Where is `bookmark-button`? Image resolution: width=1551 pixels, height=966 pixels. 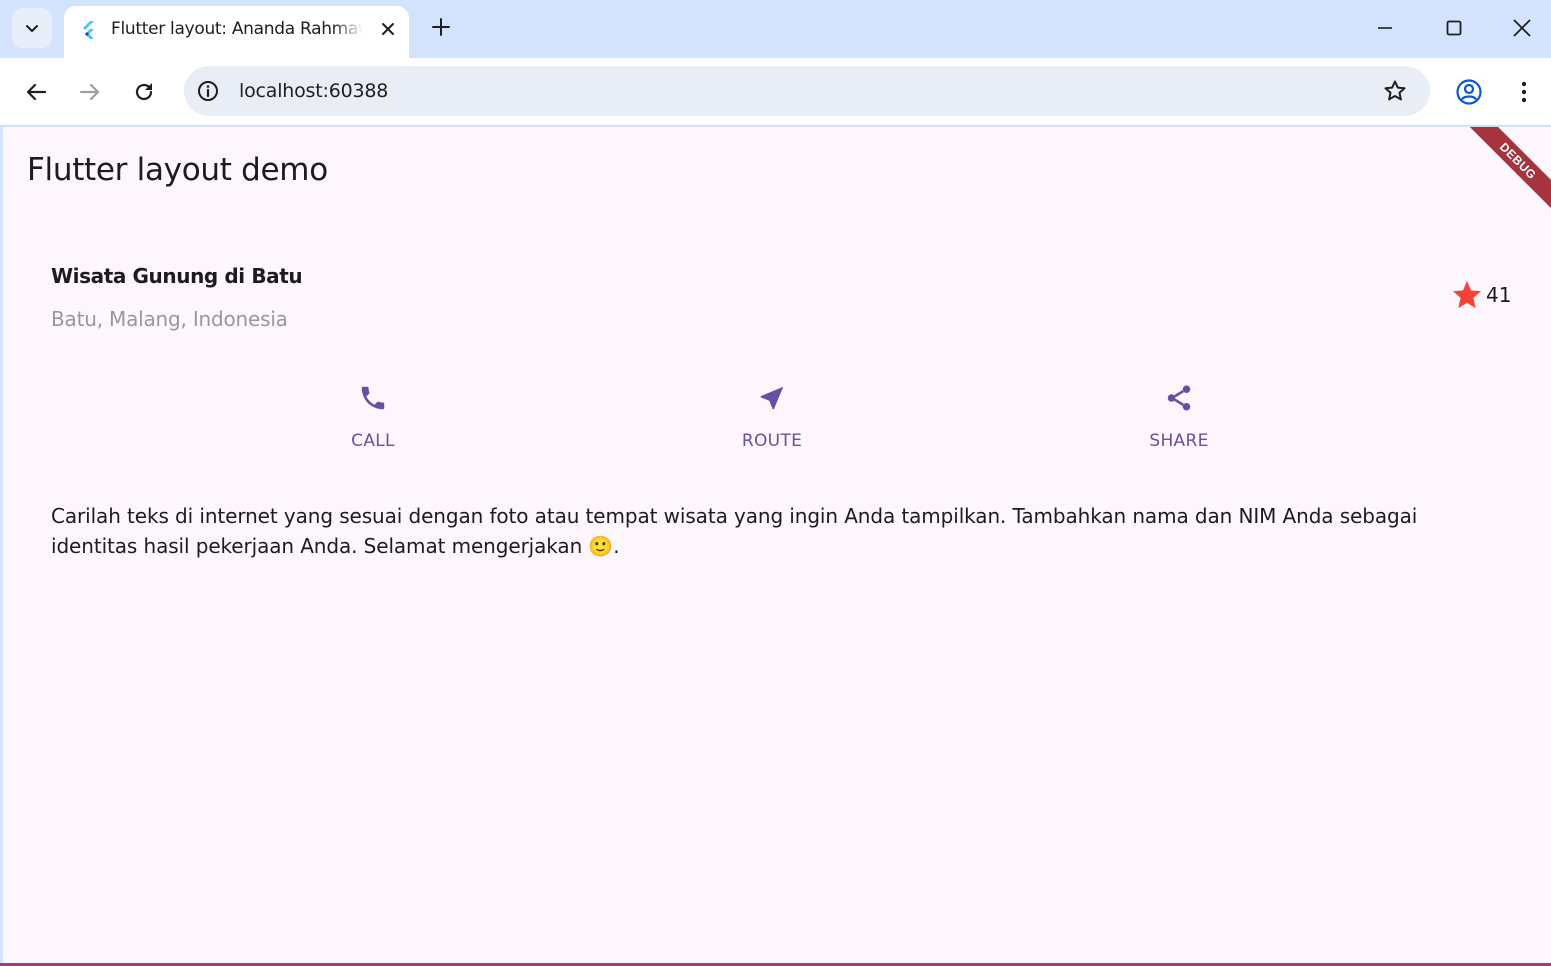 bookmark-button is located at coordinates (1395, 91).